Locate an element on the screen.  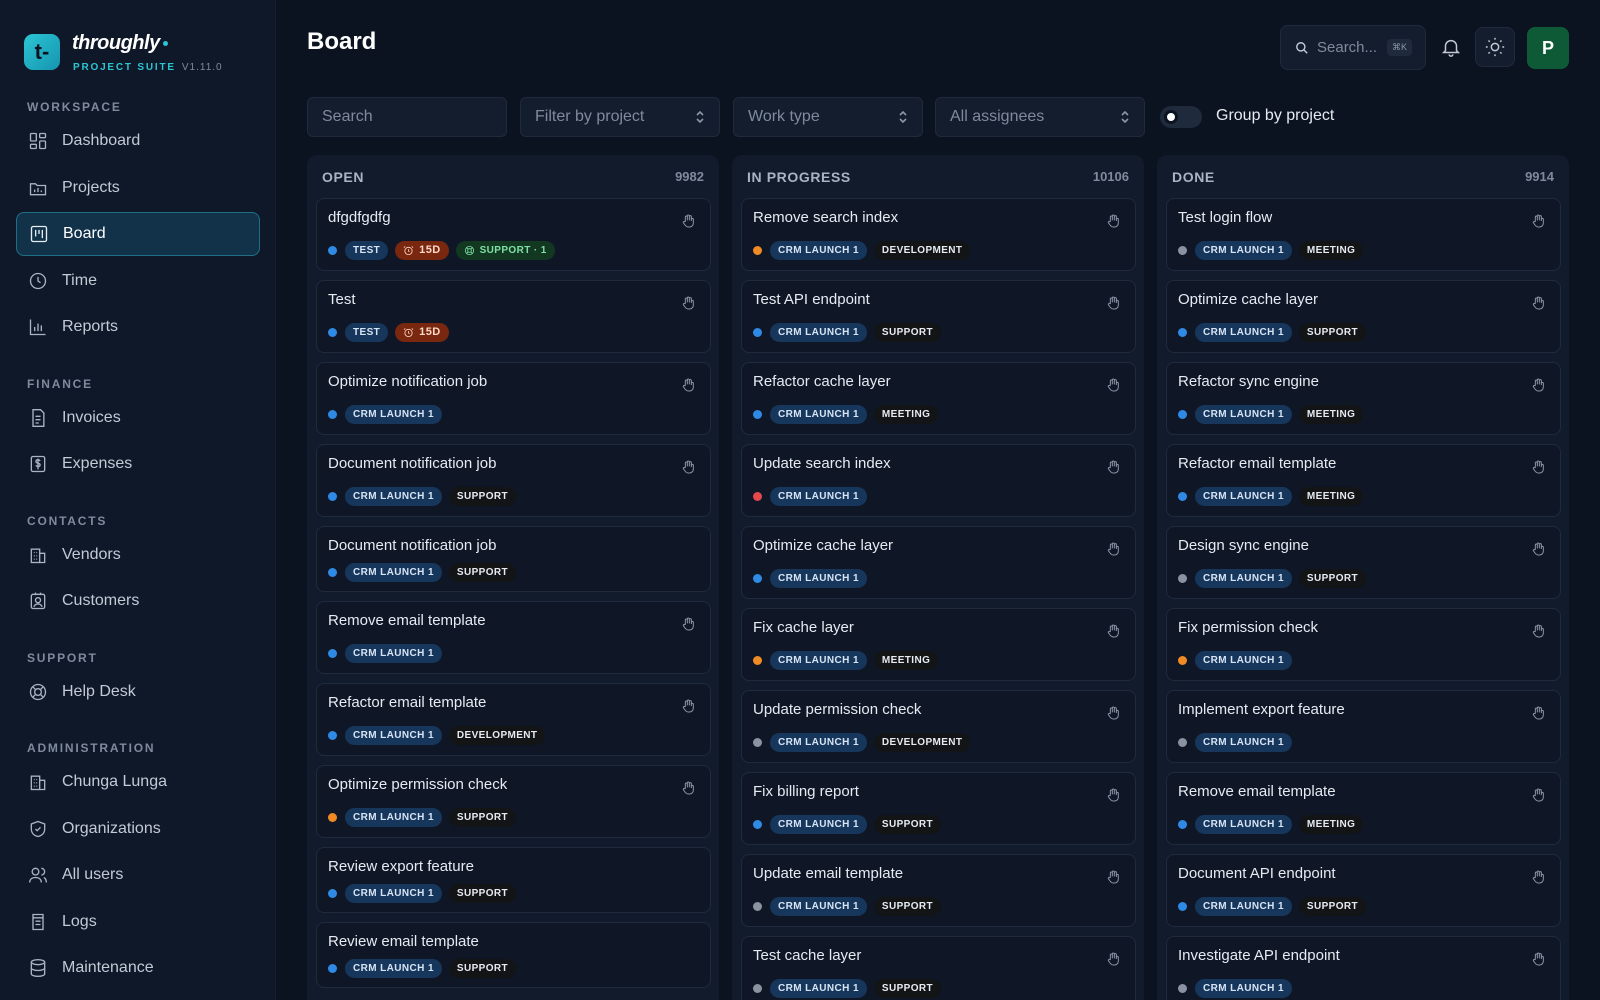
assignee-filter-select: All assignees is located at coordinates (1040, 117).